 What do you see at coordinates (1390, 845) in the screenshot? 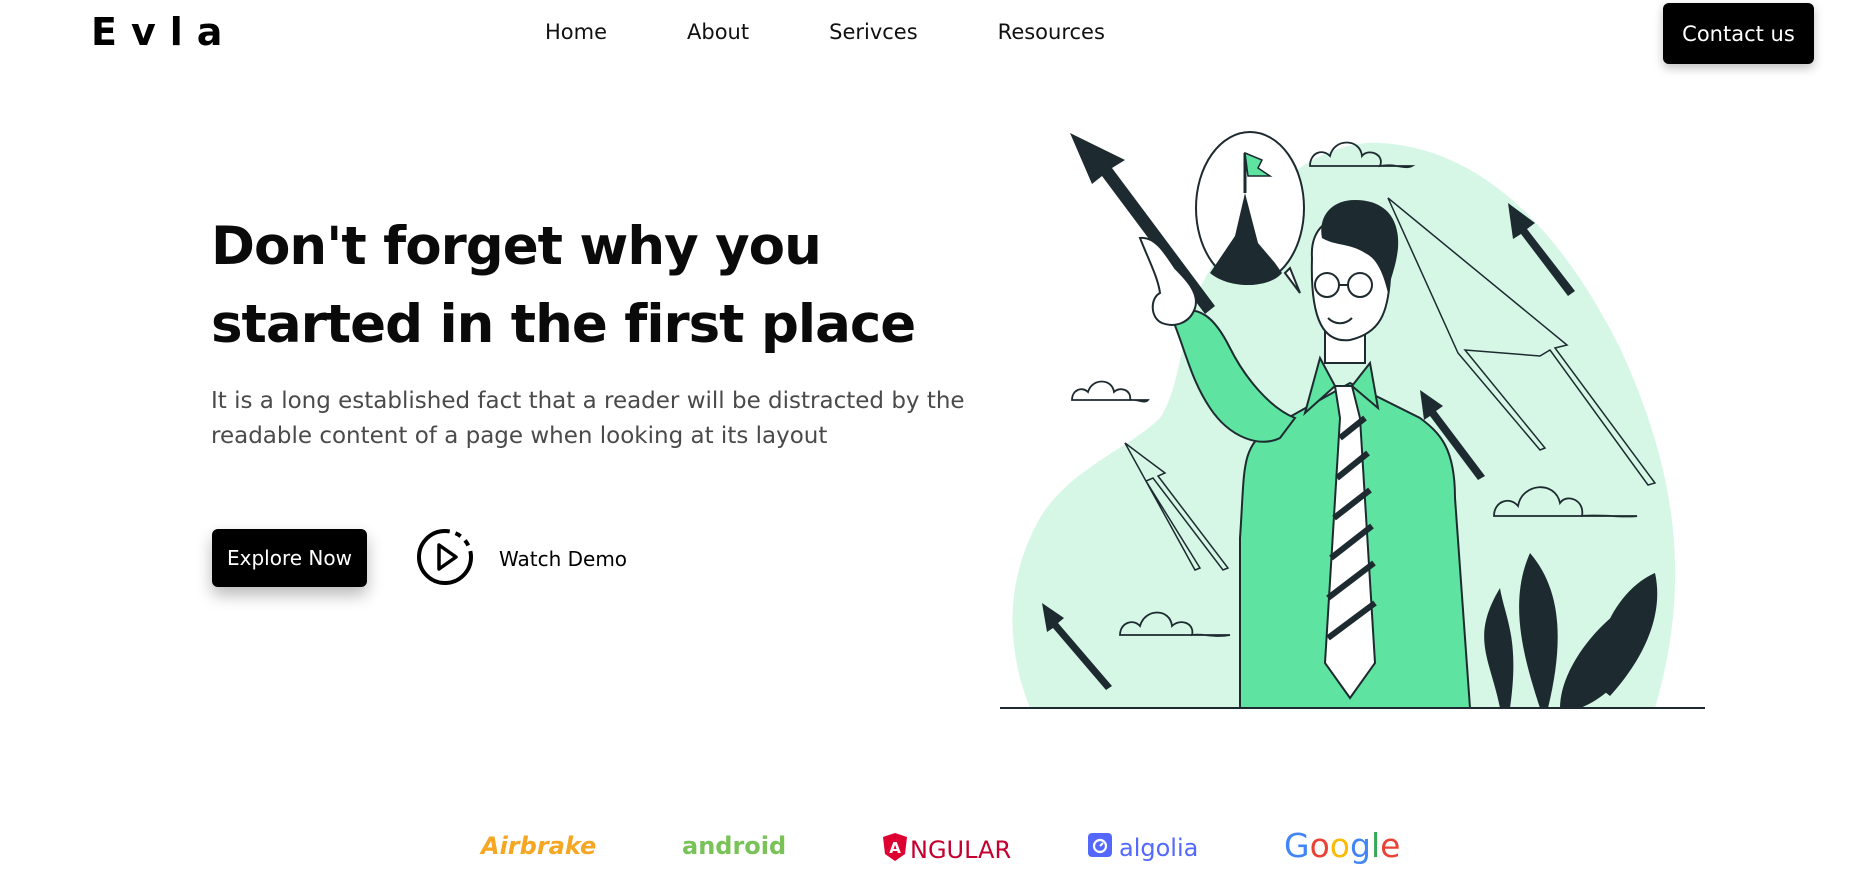
I see `google-letter: e` at bounding box center [1390, 845].